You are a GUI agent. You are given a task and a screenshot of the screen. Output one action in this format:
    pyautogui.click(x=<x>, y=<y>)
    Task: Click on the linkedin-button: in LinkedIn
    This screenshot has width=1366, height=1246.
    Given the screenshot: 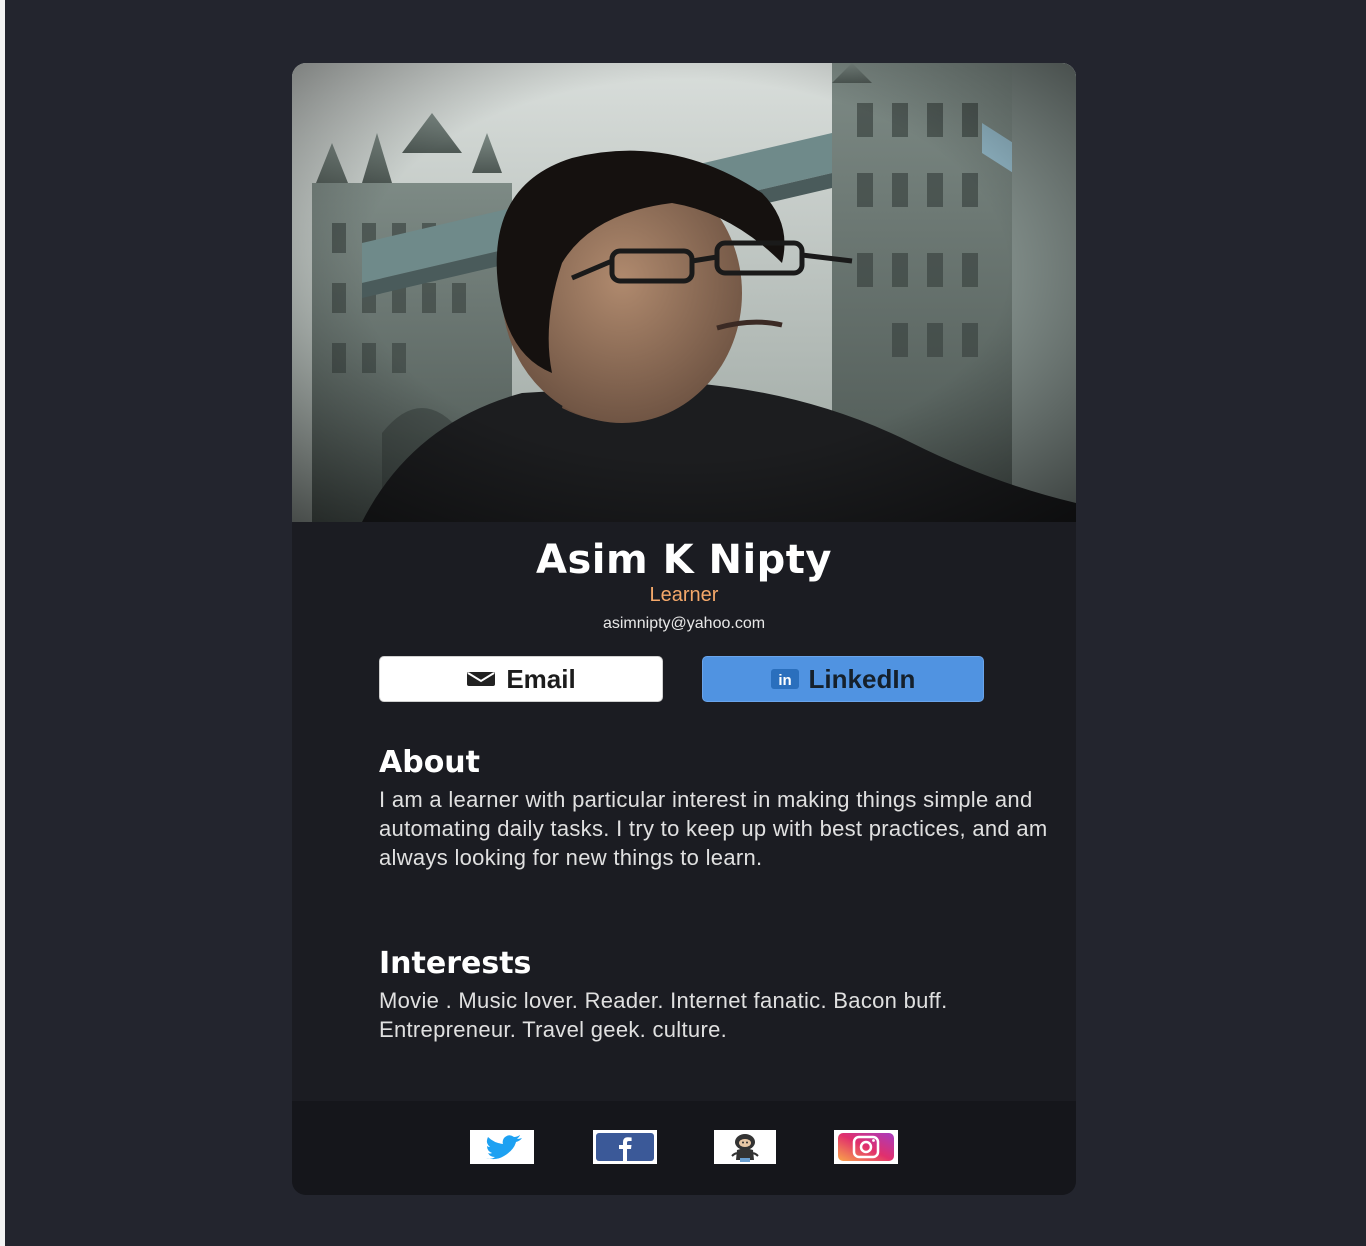 What is the action you would take?
    pyautogui.click(x=843, y=679)
    